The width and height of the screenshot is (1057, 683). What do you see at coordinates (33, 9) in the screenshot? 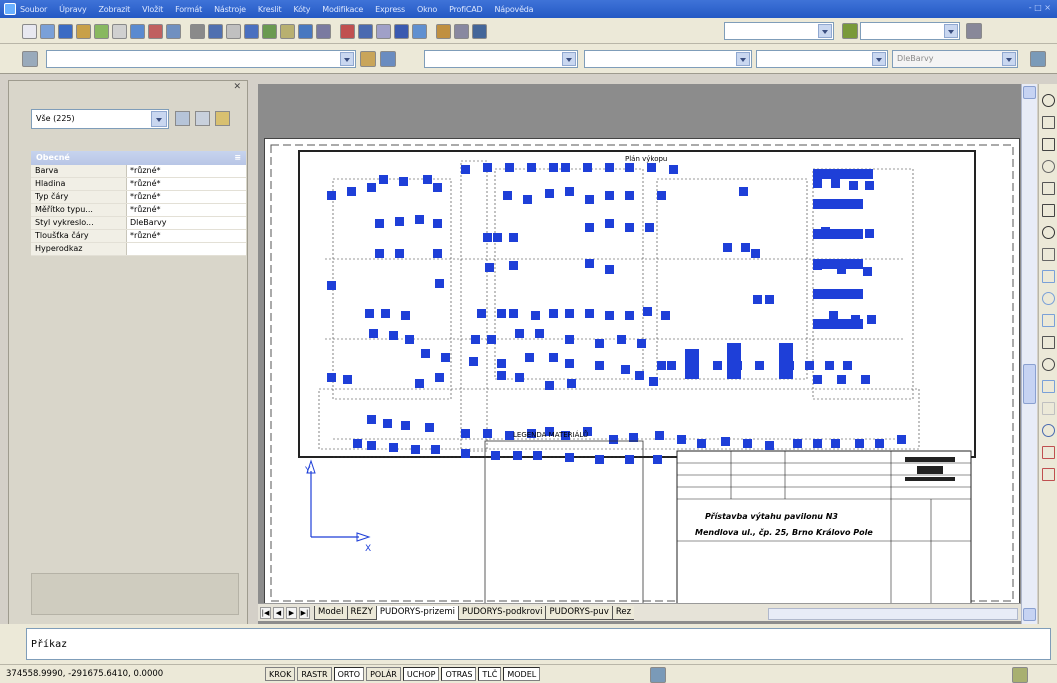
I see `menu-soubor: Soubor` at bounding box center [33, 9].